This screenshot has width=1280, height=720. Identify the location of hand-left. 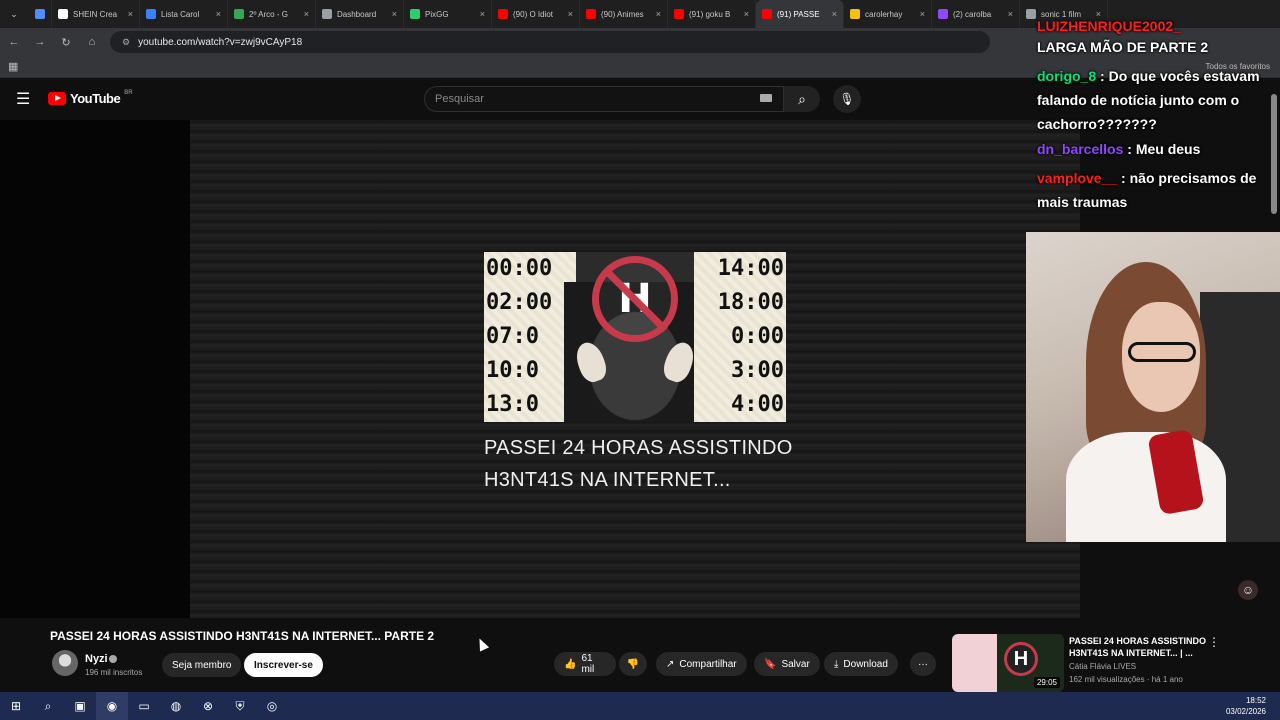
(591, 362).